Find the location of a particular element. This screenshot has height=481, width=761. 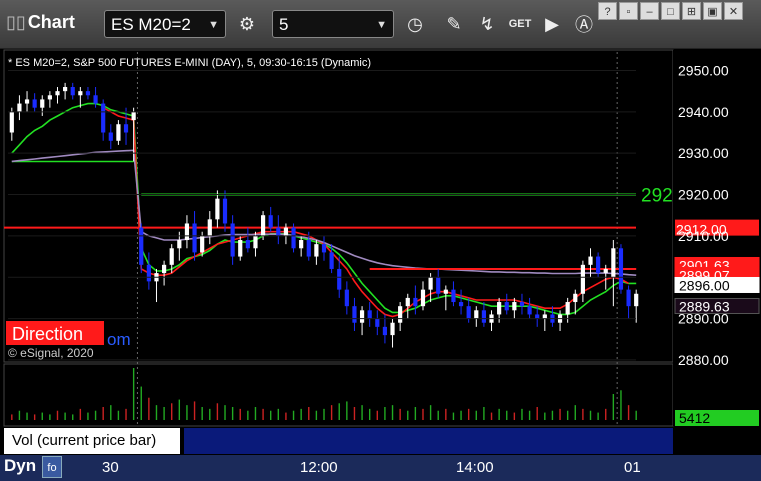

y-tick-label: 2950.00 is located at coordinates (703, 70).